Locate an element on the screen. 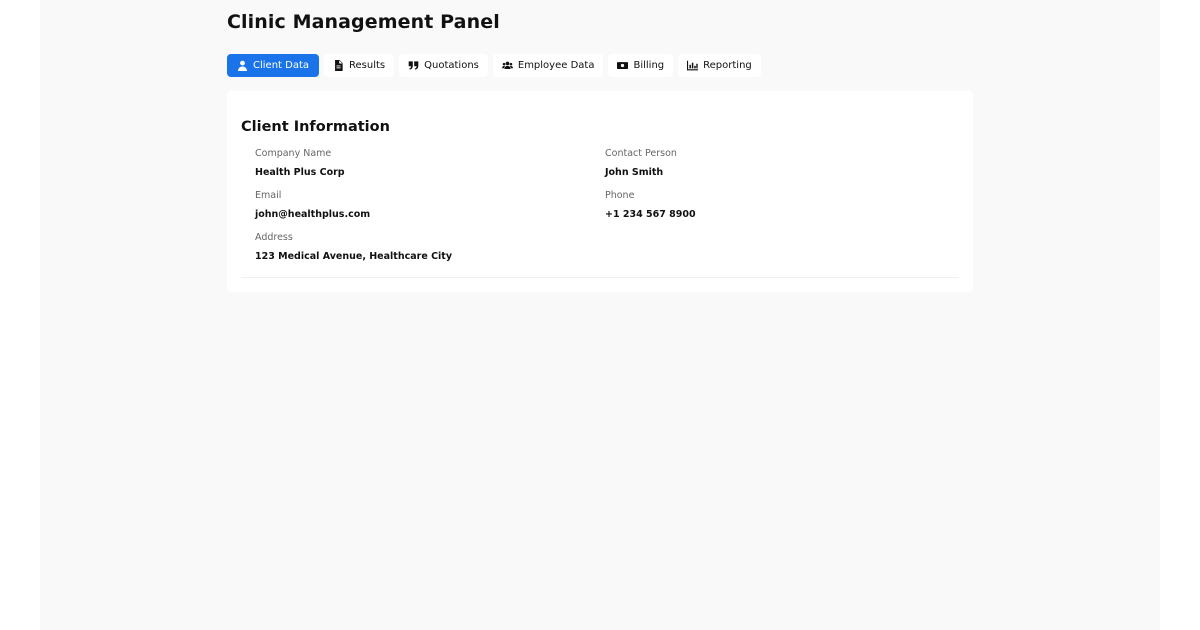 The width and height of the screenshot is (1200, 630). tab-reporting: Reporting is located at coordinates (719, 65).